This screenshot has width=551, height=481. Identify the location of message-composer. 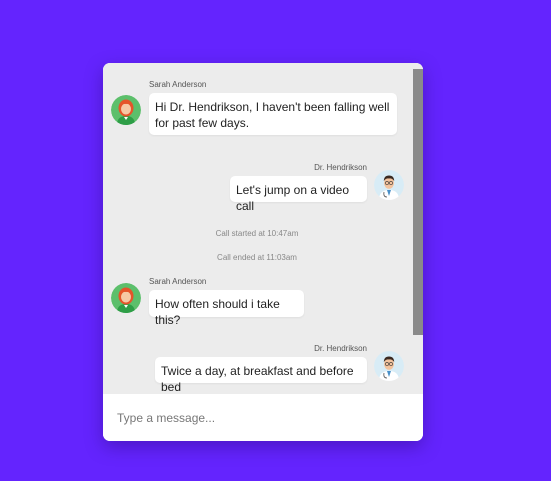
(263, 417).